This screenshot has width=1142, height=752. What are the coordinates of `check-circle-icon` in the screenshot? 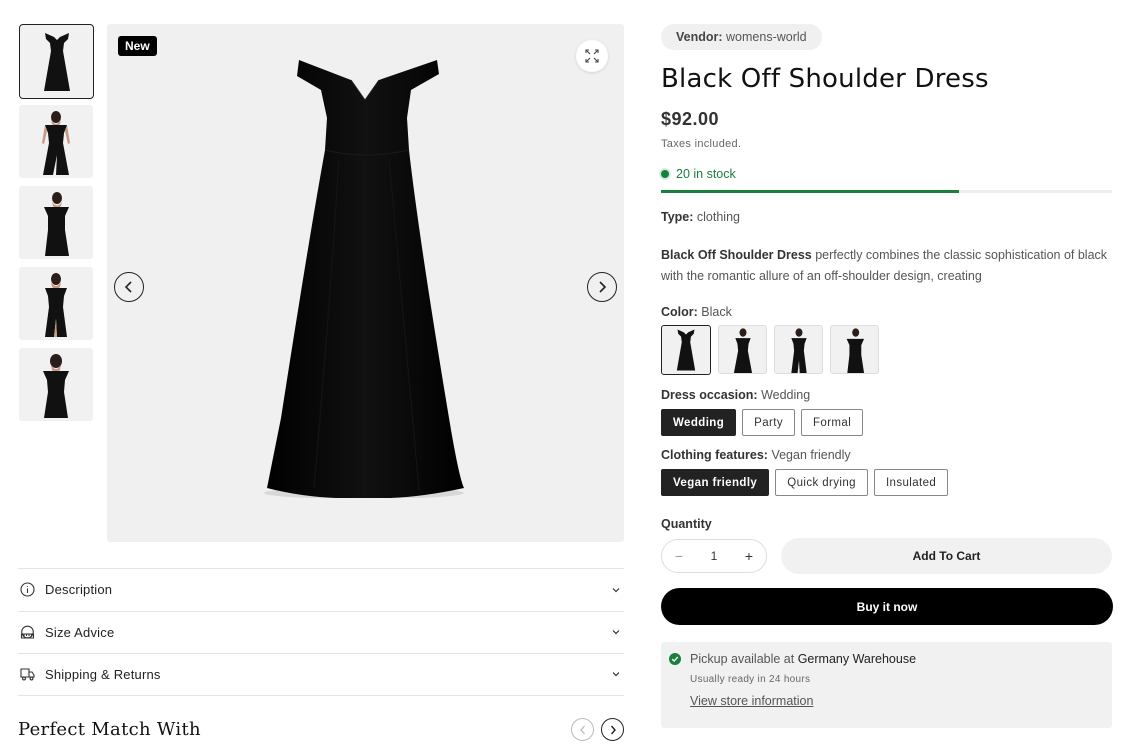 It's located at (675, 659).